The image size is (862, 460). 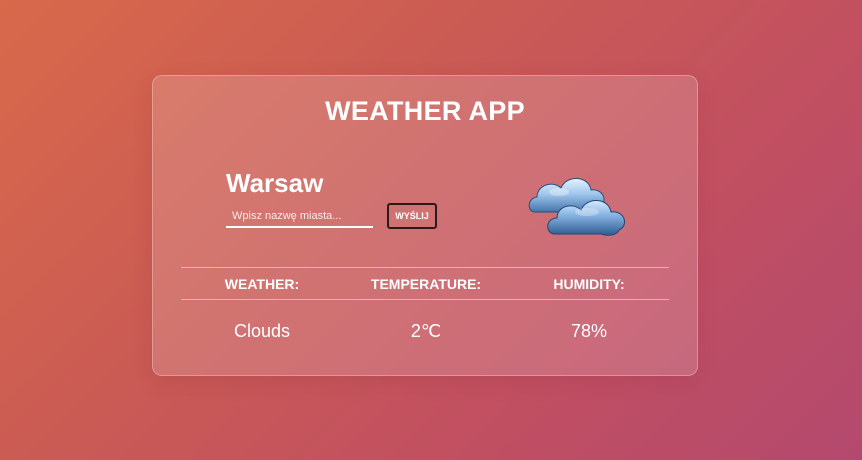 What do you see at coordinates (299, 217) in the screenshot?
I see `city-search-input` at bounding box center [299, 217].